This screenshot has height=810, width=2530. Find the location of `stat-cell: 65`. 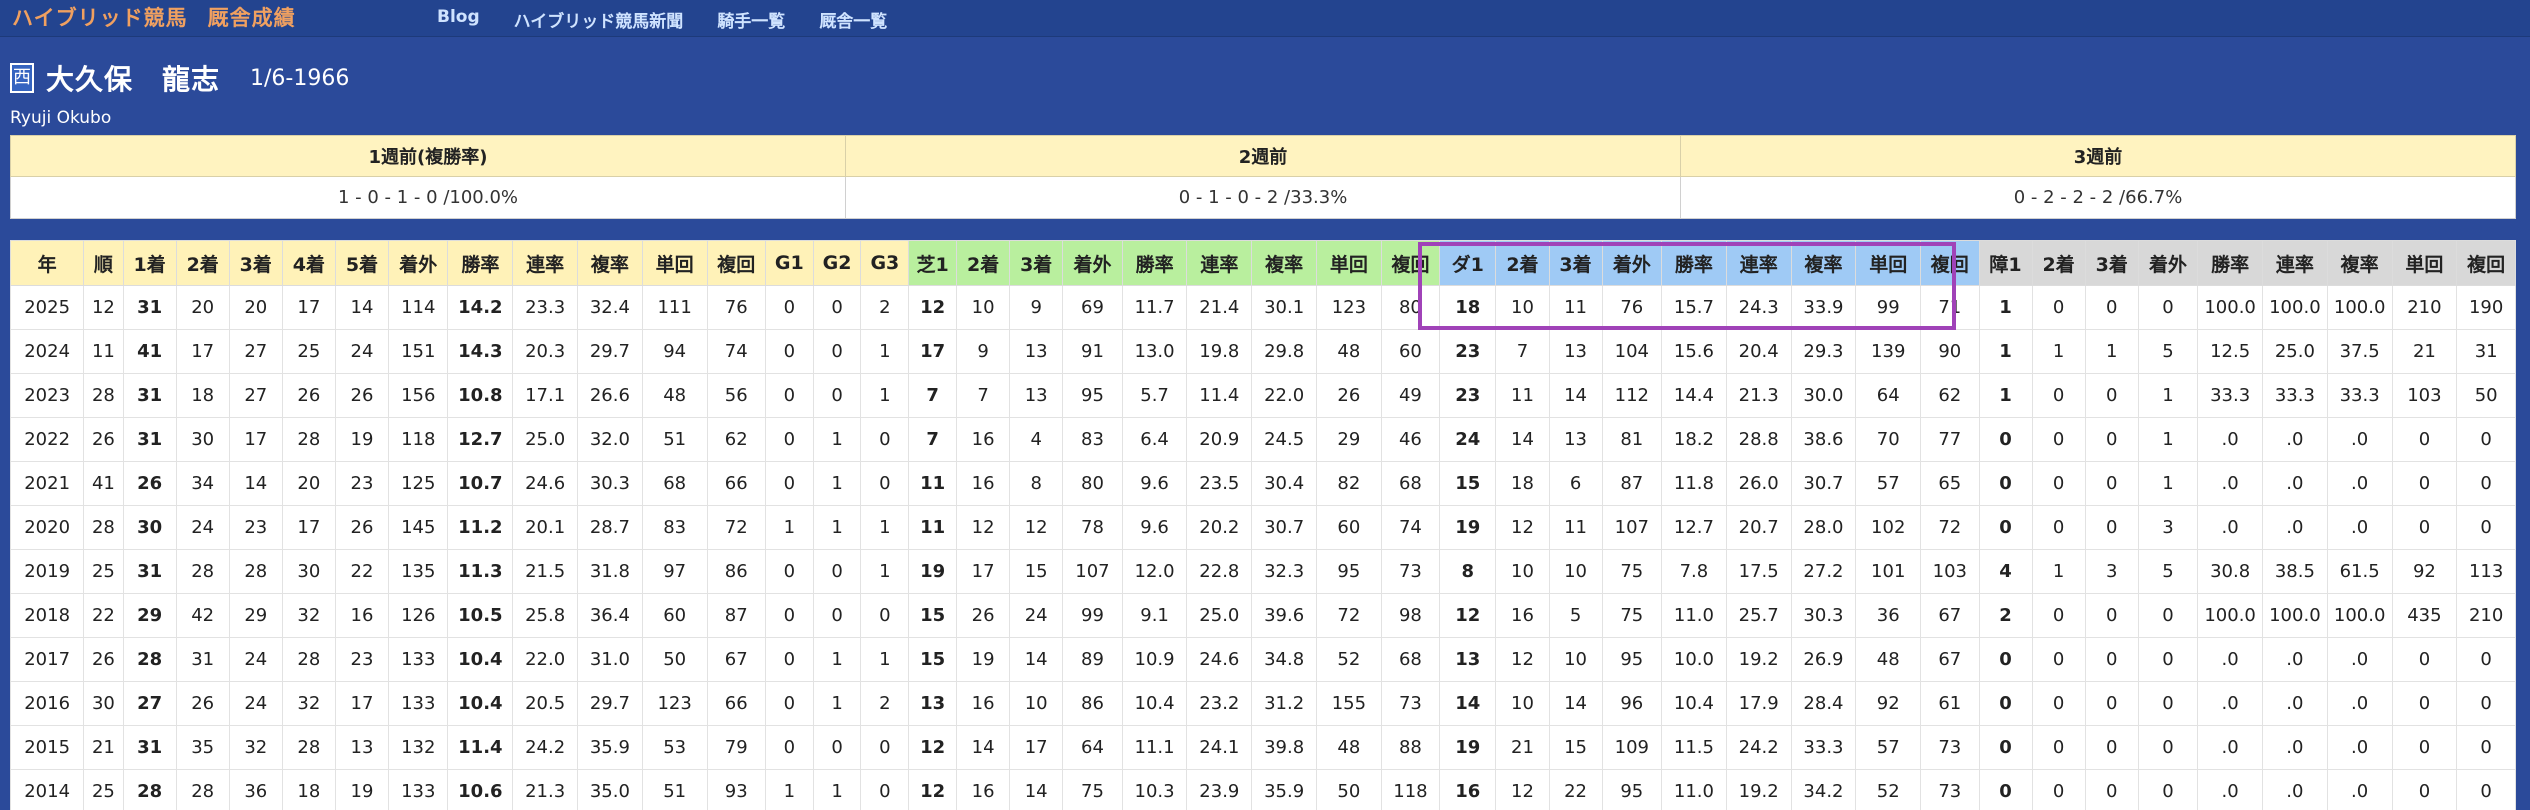

stat-cell: 65 is located at coordinates (1950, 483).